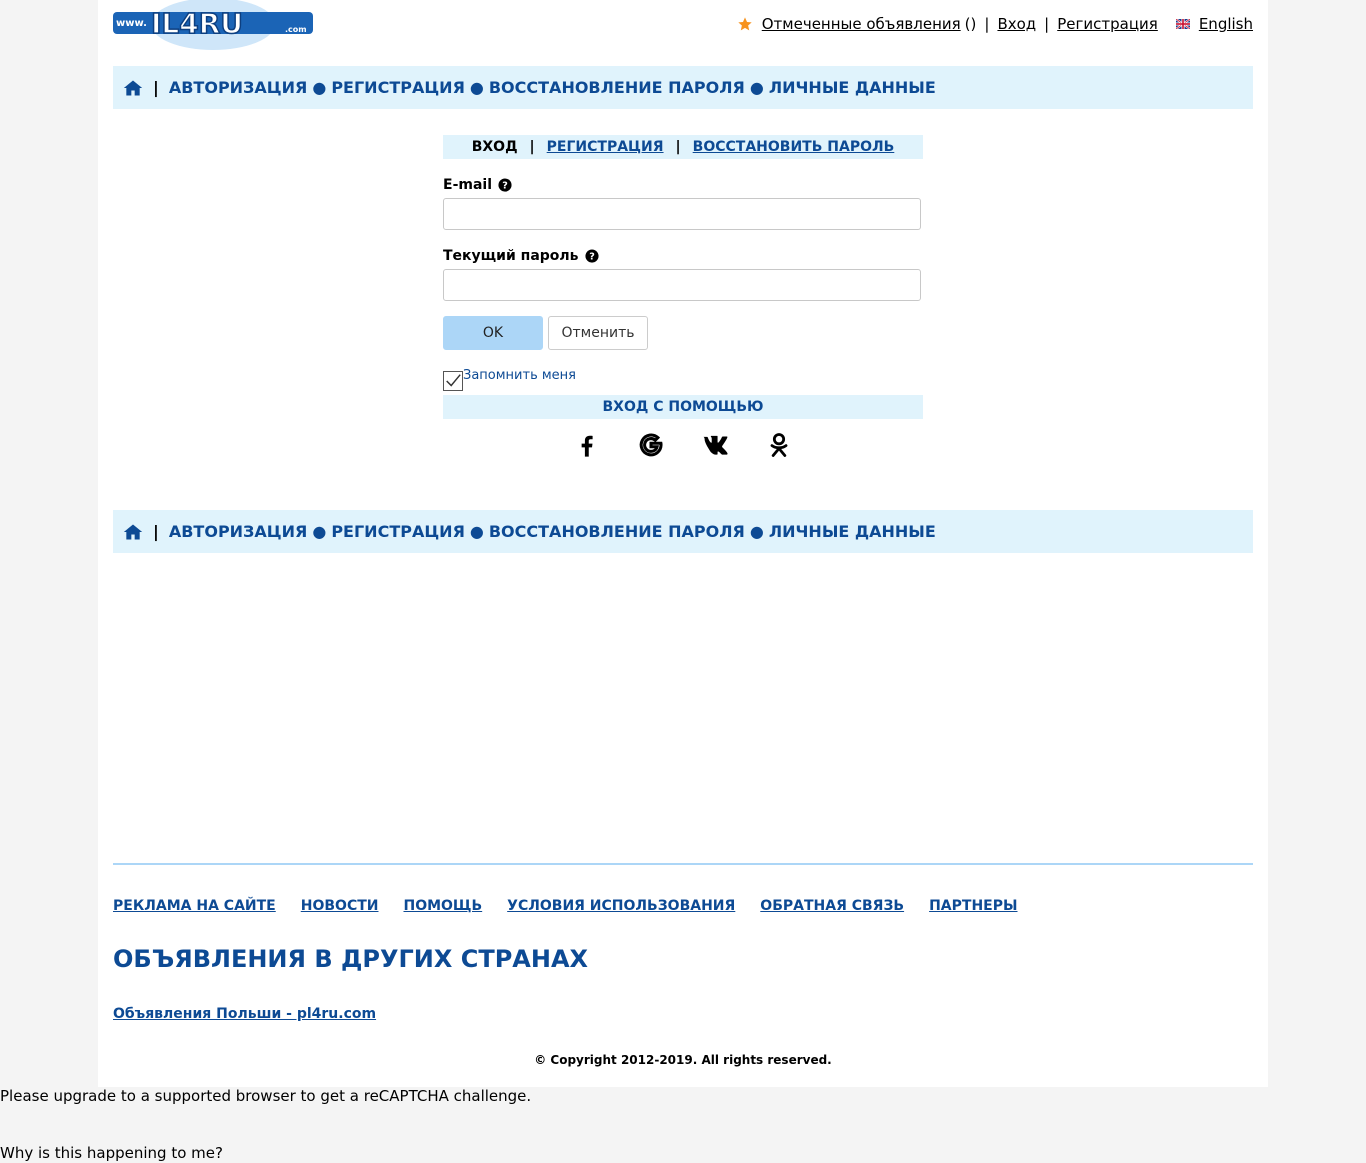  I want to click on remember-me-checkbox, so click(453, 381).